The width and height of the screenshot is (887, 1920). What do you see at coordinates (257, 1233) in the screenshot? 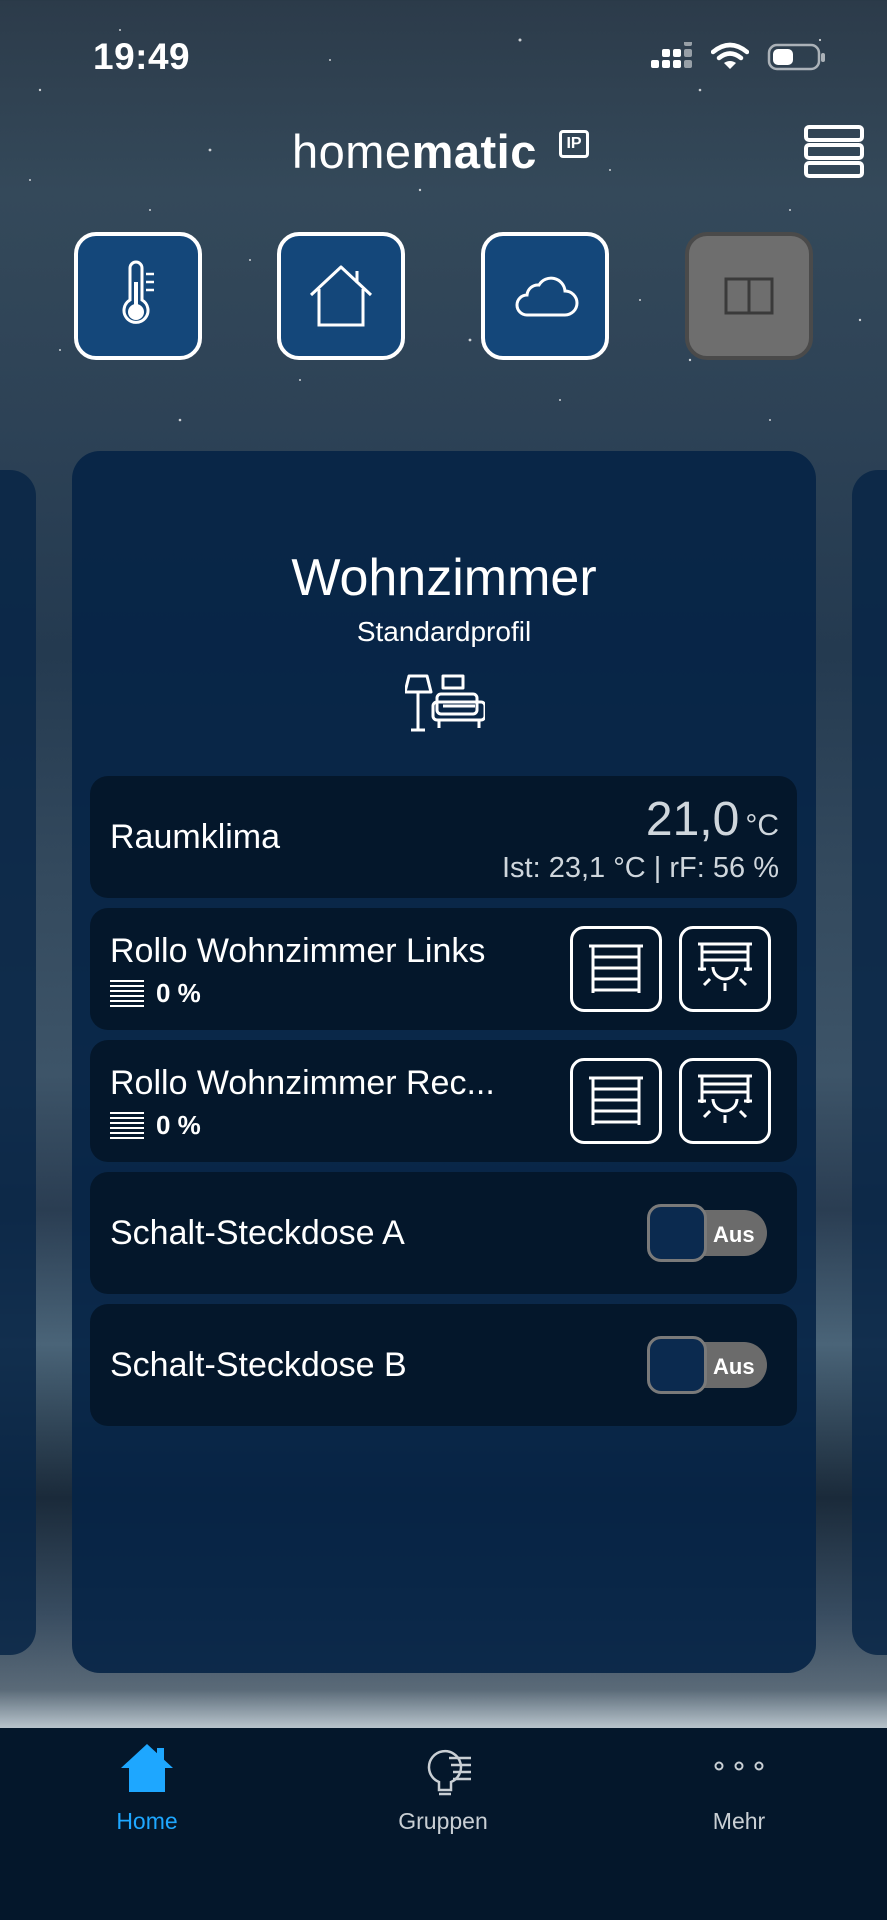
I see `socket-a-label: Schalt-Steckdose A` at bounding box center [257, 1233].